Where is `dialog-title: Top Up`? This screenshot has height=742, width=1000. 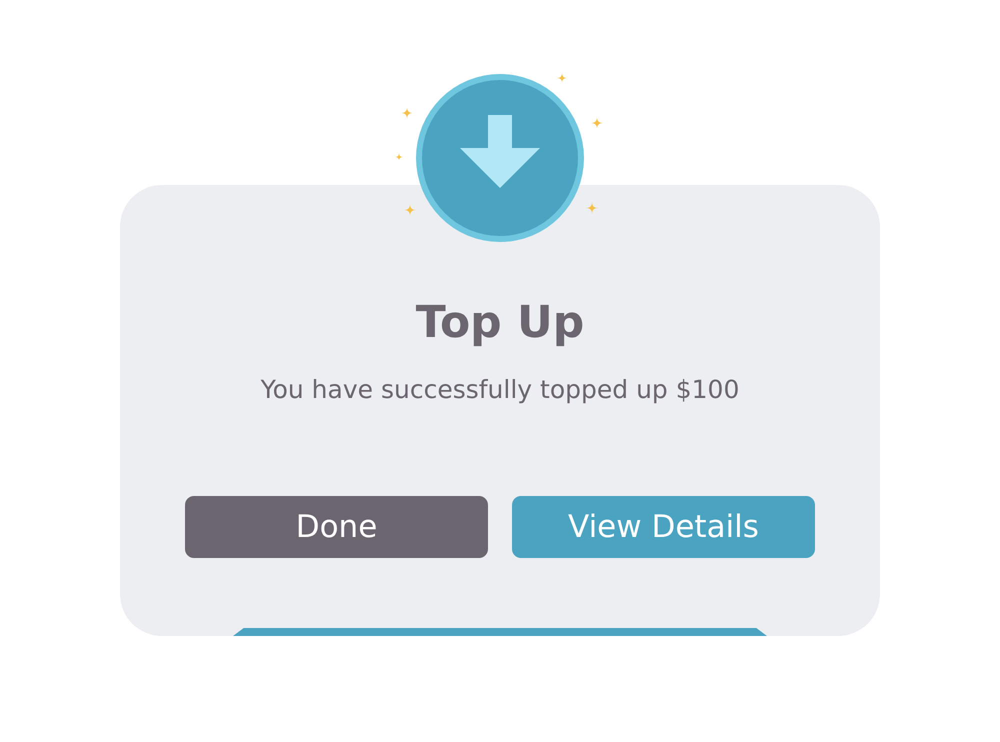 dialog-title: Top Up is located at coordinates (500, 323).